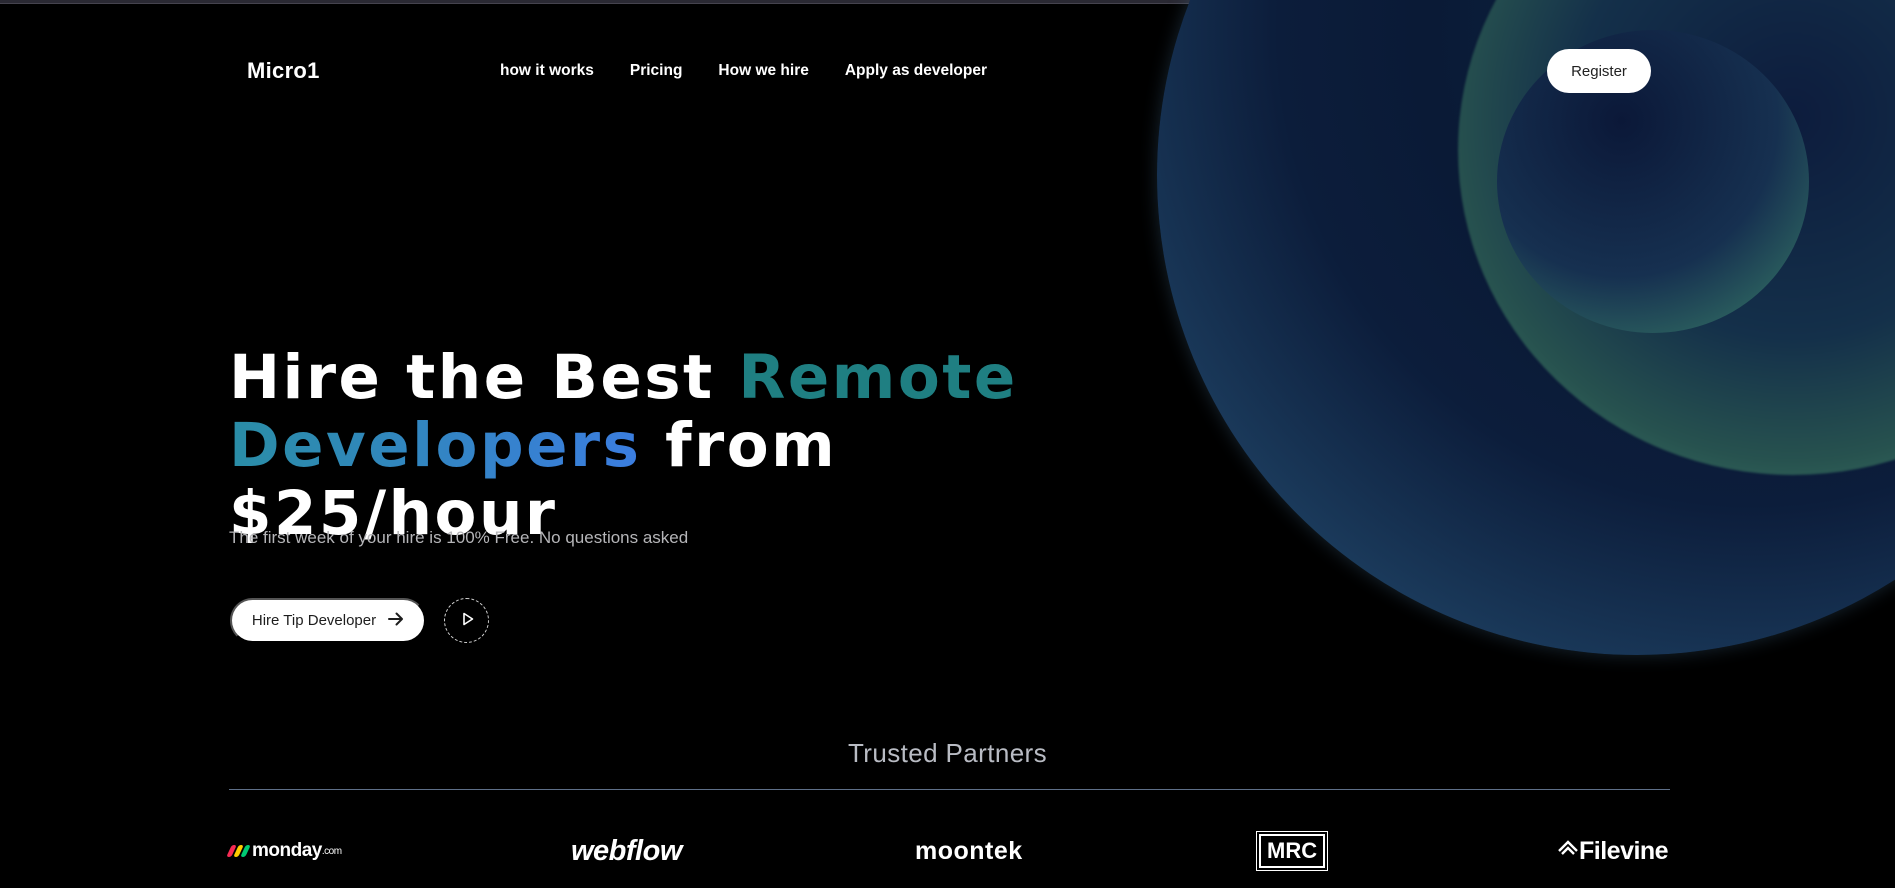 The image size is (1895, 888). I want to click on hire-developer-button: Hire Tip Developer, so click(328, 620).